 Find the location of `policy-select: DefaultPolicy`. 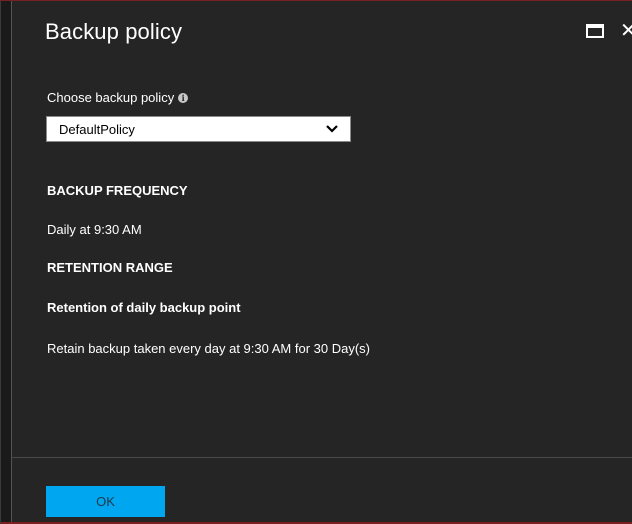

policy-select: DefaultPolicy is located at coordinates (198, 129).